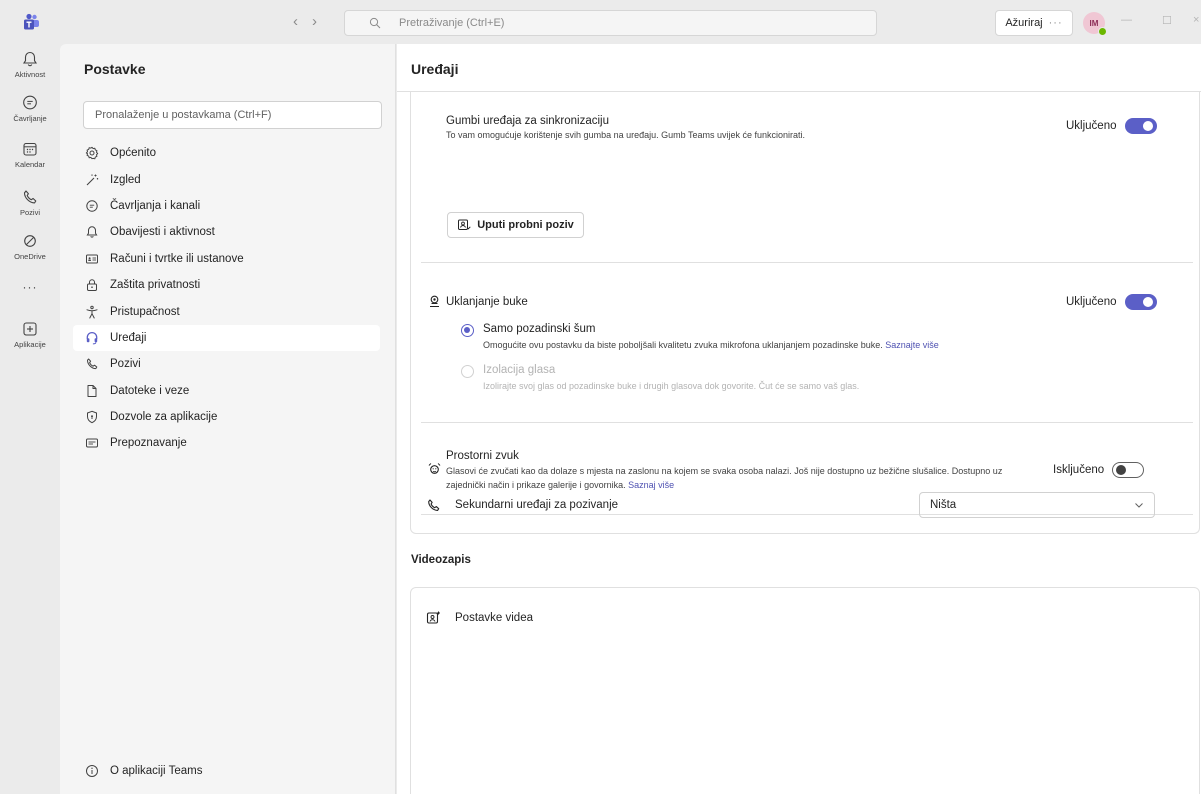 This screenshot has height=794, width=1201. I want to click on gear-icon, so click(92, 153).